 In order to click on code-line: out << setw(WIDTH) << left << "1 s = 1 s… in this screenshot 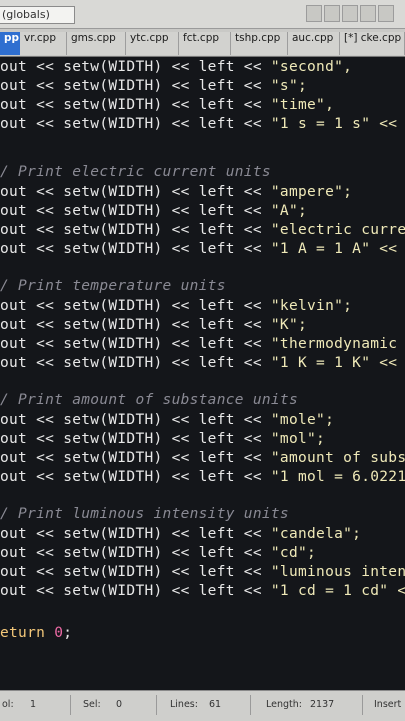, I will do `click(198, 124)`.